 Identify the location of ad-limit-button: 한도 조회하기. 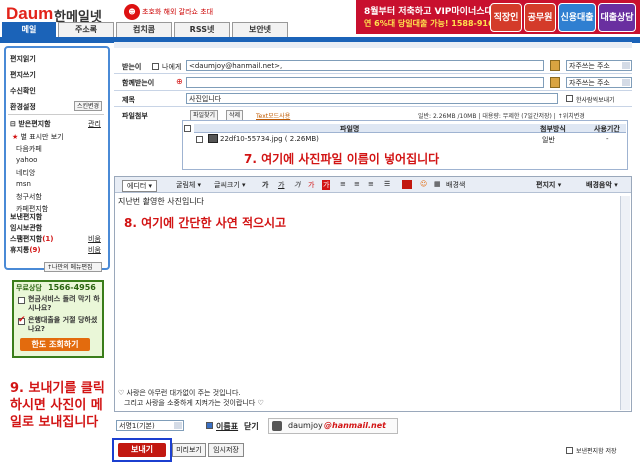
(55, 344).